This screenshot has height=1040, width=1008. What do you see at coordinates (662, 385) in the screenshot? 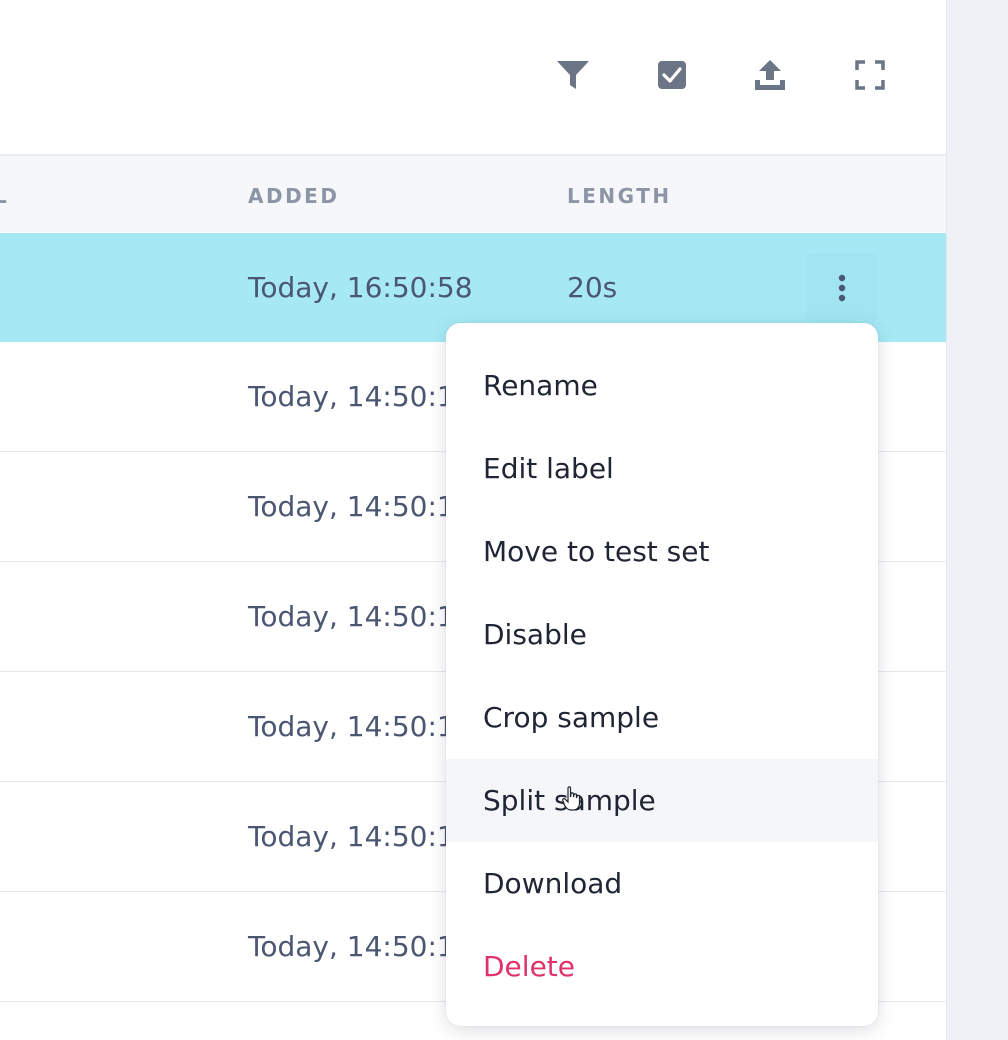
I see `menu-item-rename: Rename` at bounding box center [662, 385].